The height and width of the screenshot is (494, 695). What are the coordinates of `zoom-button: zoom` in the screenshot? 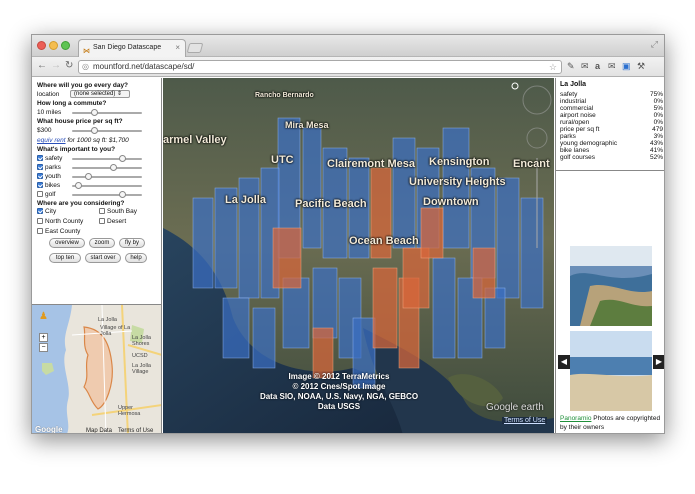 It's located at (102, 243).